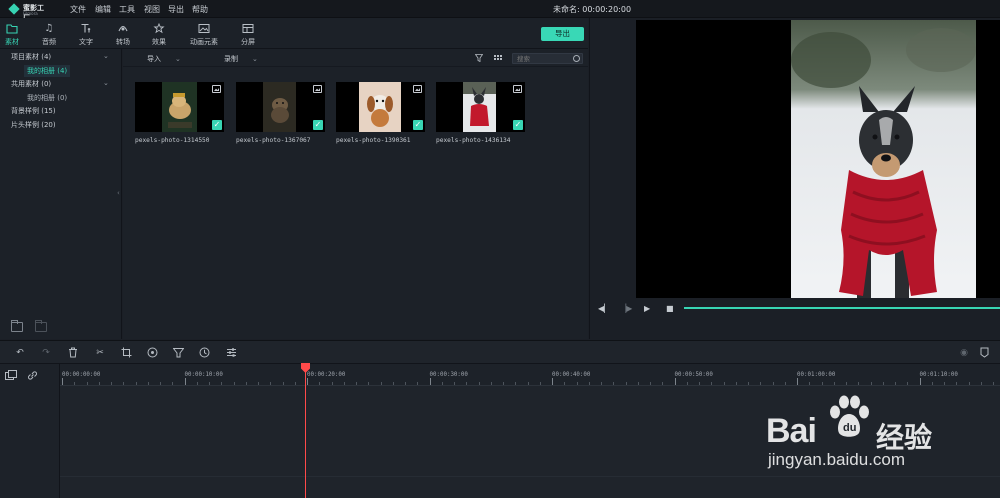 The height and width of the screenshot is (498, 1000). What do you see at coordinates (604, 308) in the screenshot?
I see `previous-frame-icon: ◀▏` at bounding box center [604, 308].